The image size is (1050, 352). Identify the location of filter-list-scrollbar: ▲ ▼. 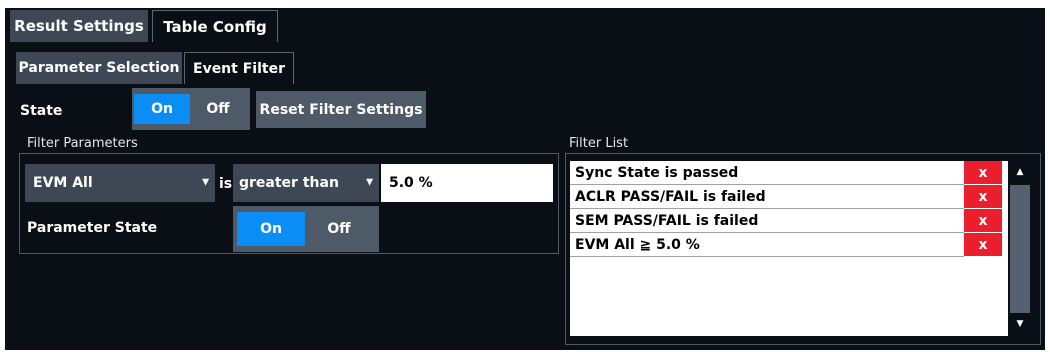
(1020, 248).